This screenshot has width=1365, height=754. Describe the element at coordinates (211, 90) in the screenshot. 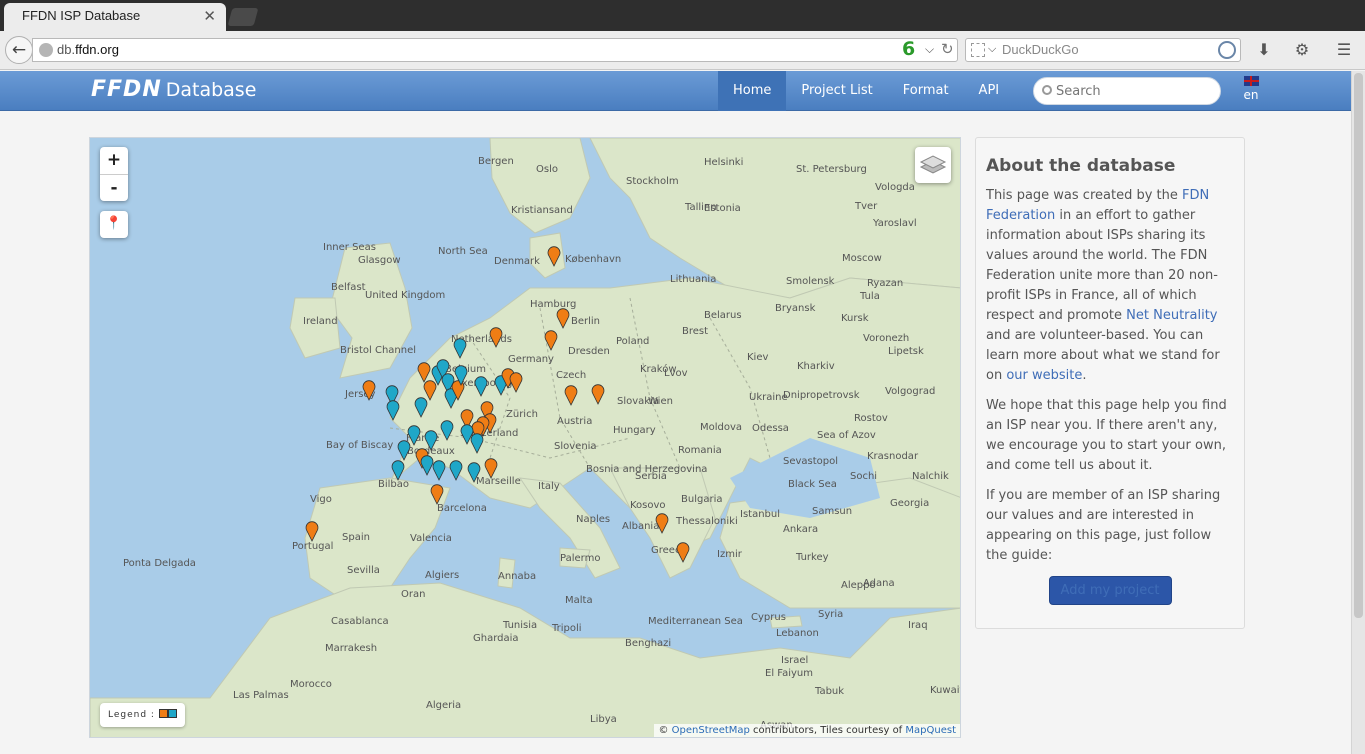

I see `brand-name: Database` at that location.